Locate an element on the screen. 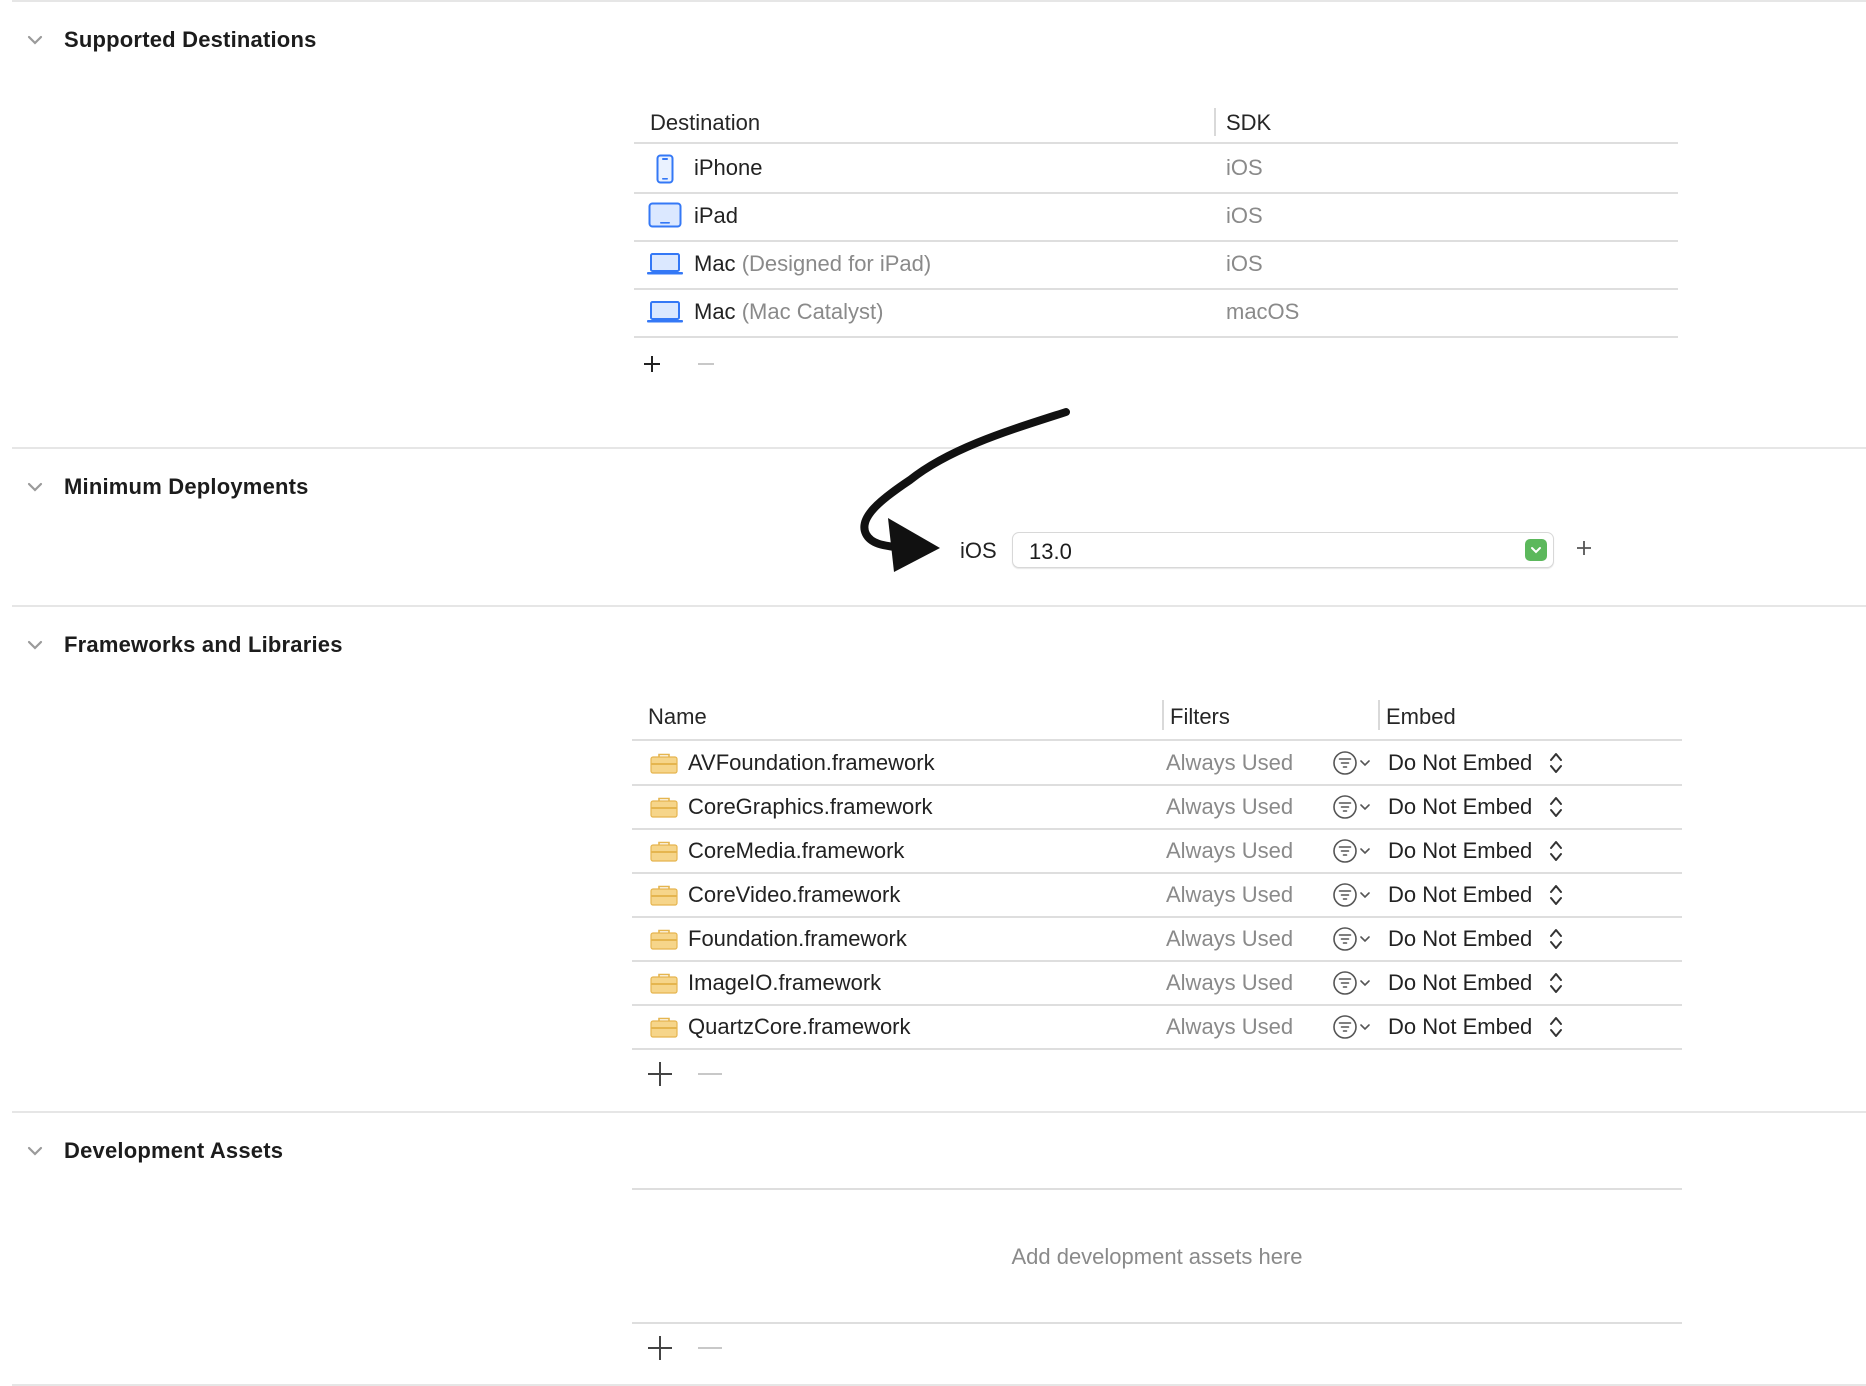 The width and height of the screenshot is (1866, 1386). table-row: Mac (Mac Catalyst) macOS is located at coordinates (1156, 313).